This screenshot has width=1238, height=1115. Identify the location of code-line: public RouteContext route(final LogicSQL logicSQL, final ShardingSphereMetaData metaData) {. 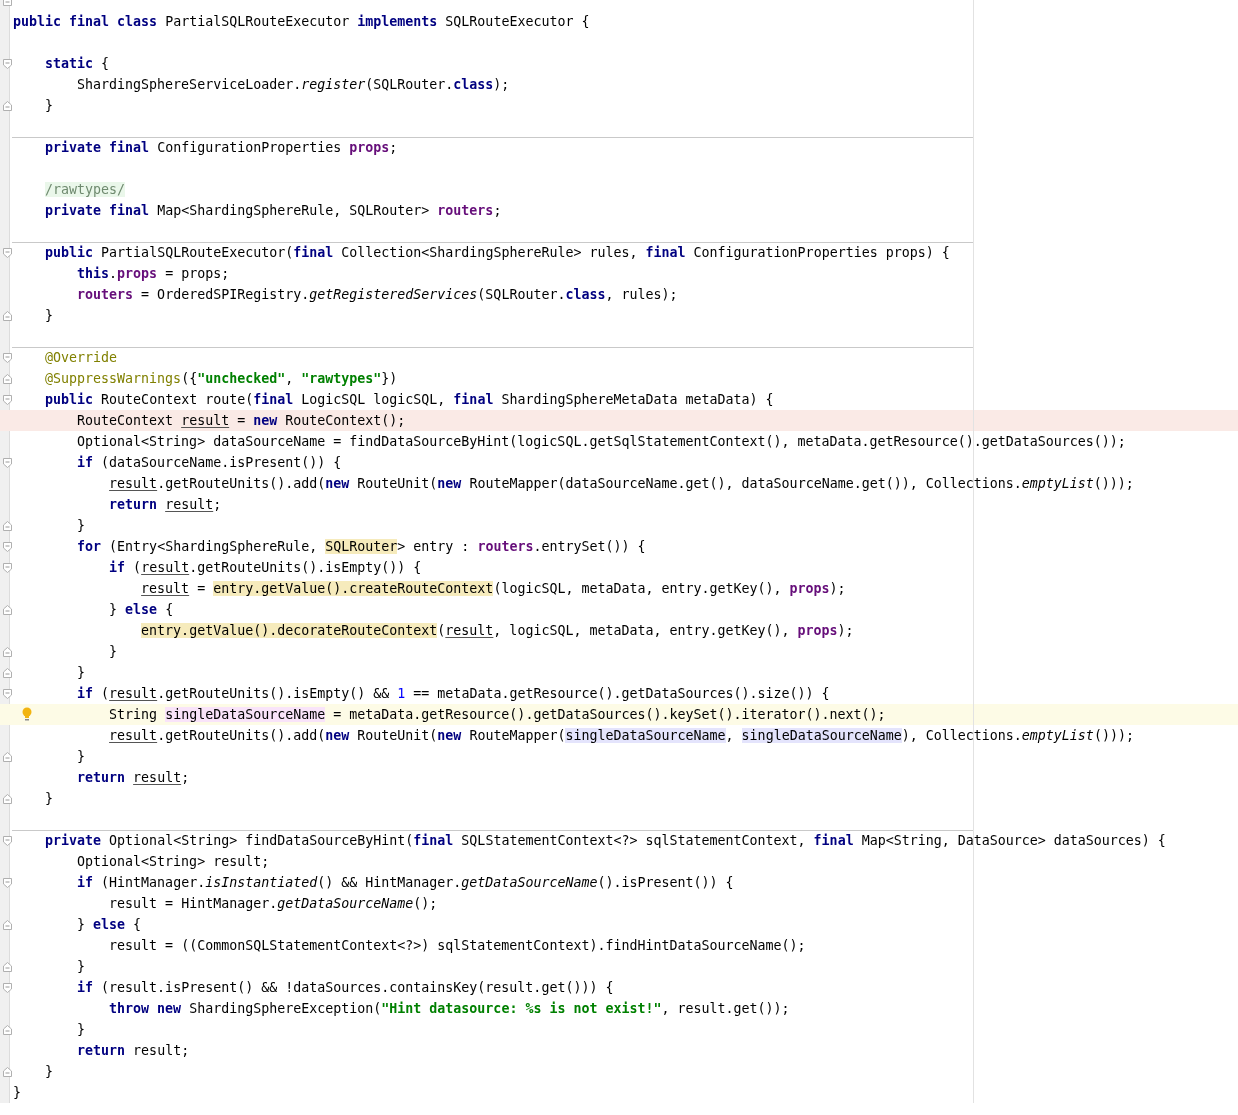
(409, 400).